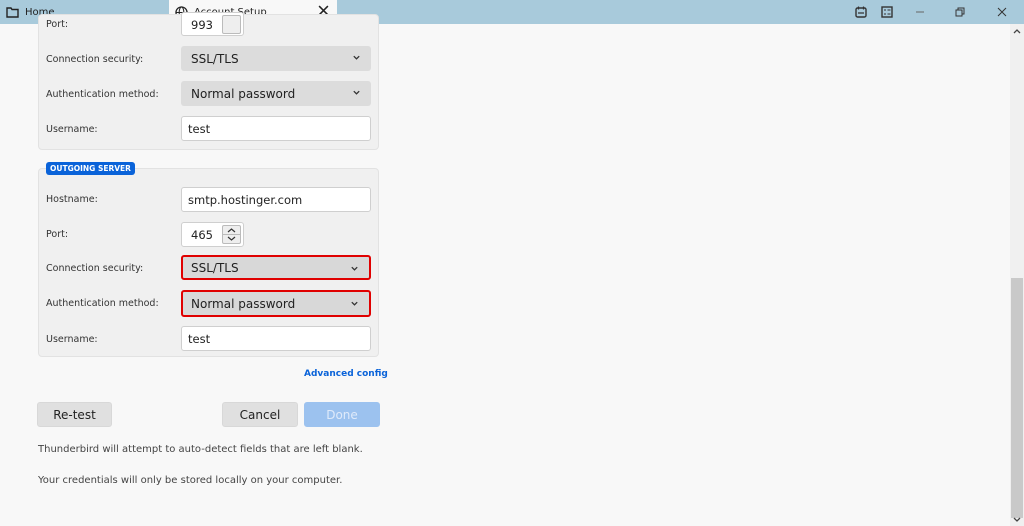 The height and width of the screenshot is (526, 1024). What do you see at coordinates (276, 58) in the screenshot?
I see `incoming-security-select: SSL/TLS` at bounding box center [276, 58].